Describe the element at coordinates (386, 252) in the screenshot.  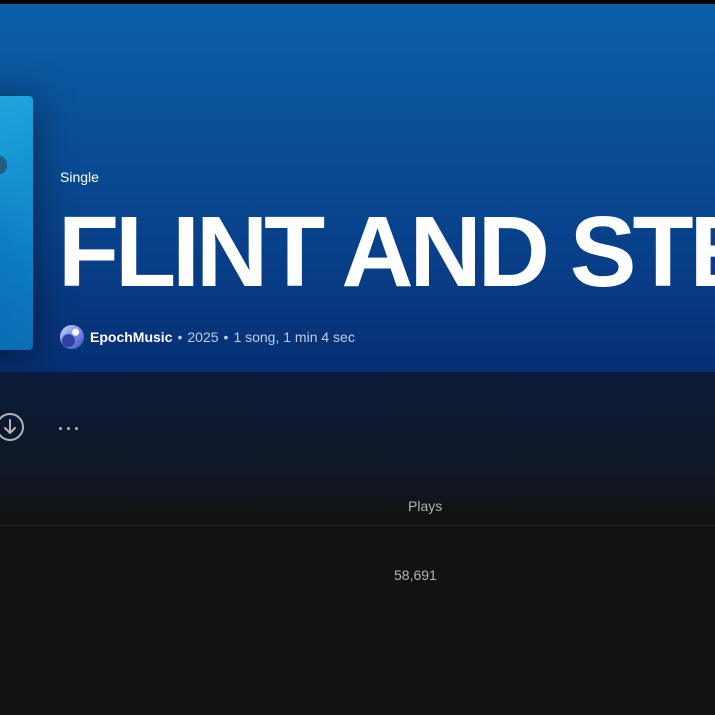
I see `album-title: FLINT AND STEEL` at that location.